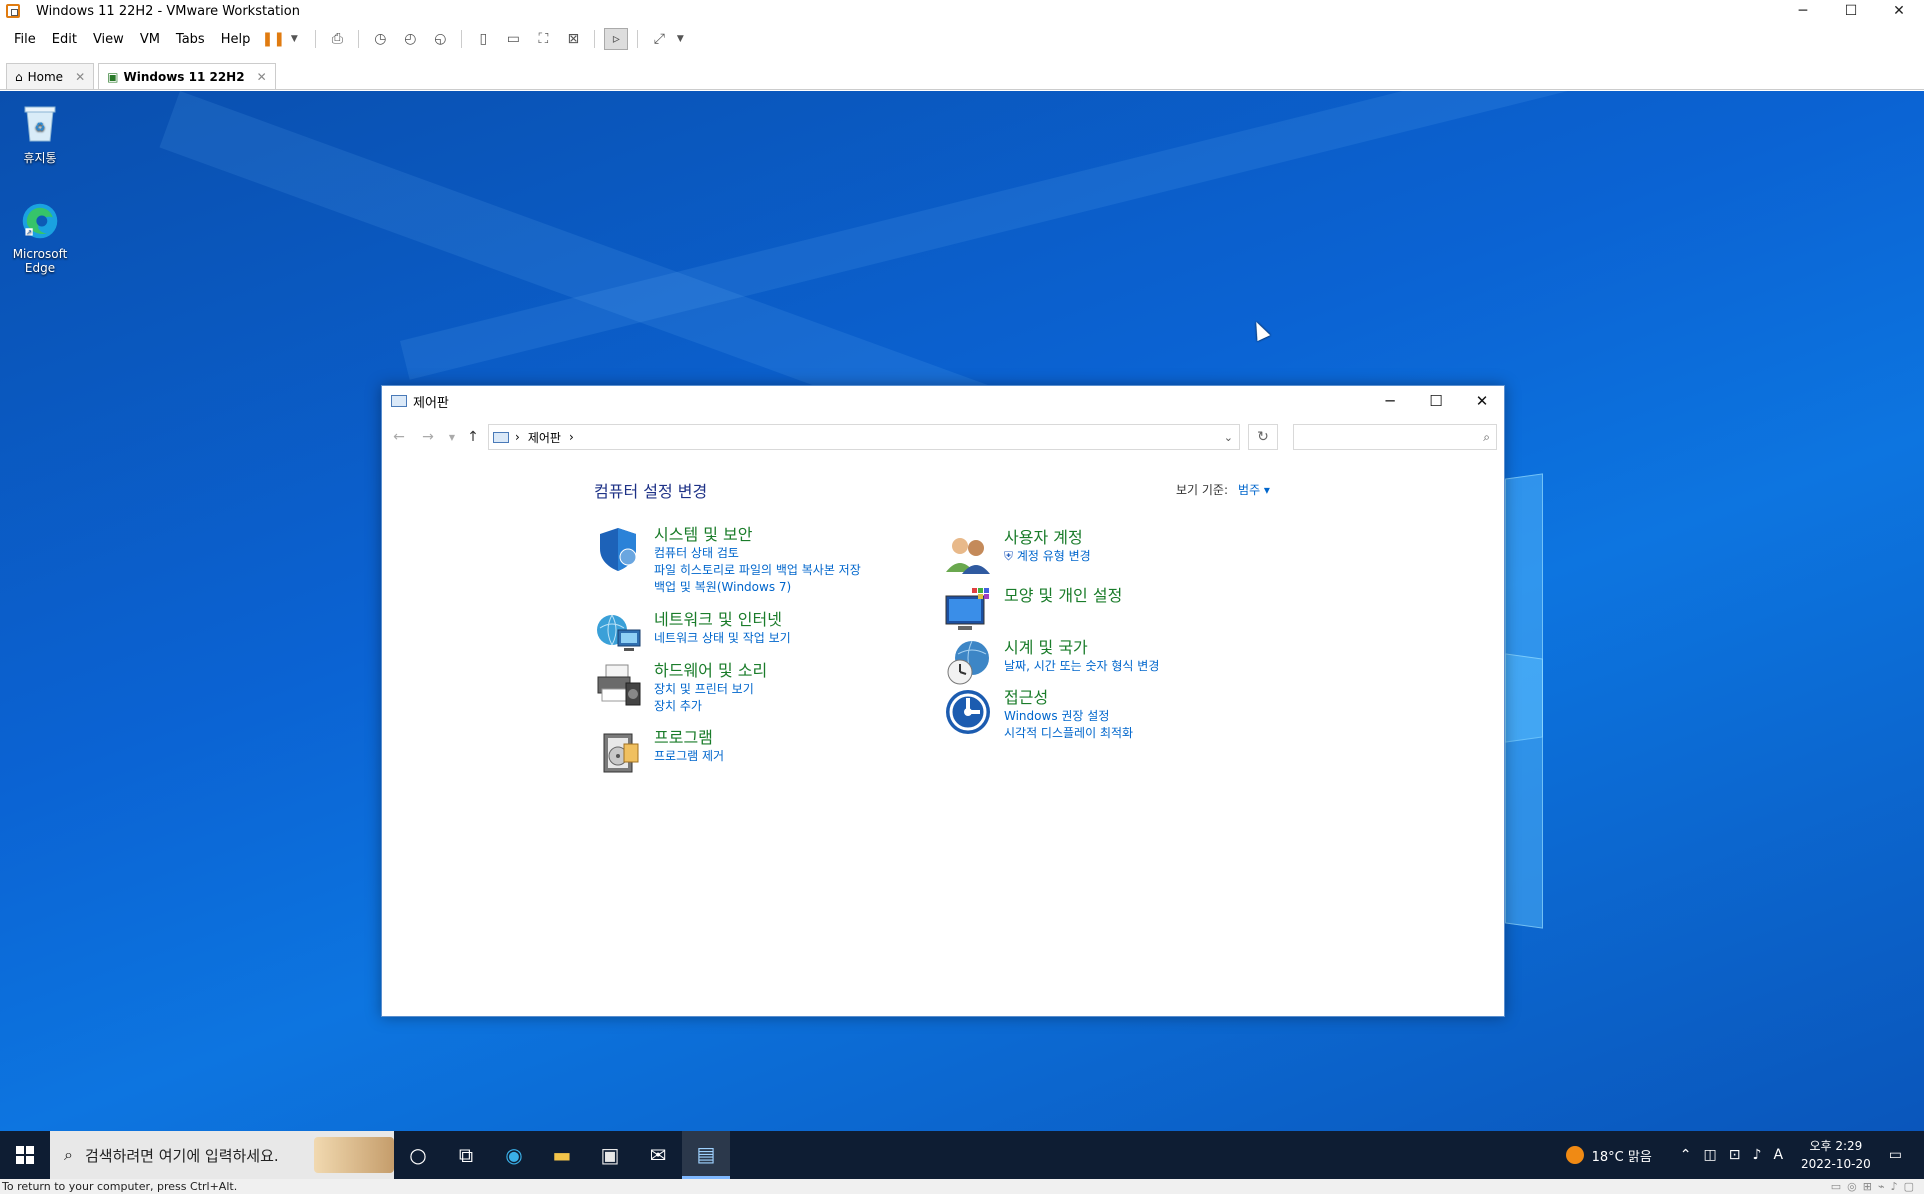 Image resolution: width=1924 pixels, height=1194 pixels. What do you see at coordinates (1621, 1157) in the screenshot?
I see `weather-text: 18°C 맑음` at bounding box center [1621, 1157].